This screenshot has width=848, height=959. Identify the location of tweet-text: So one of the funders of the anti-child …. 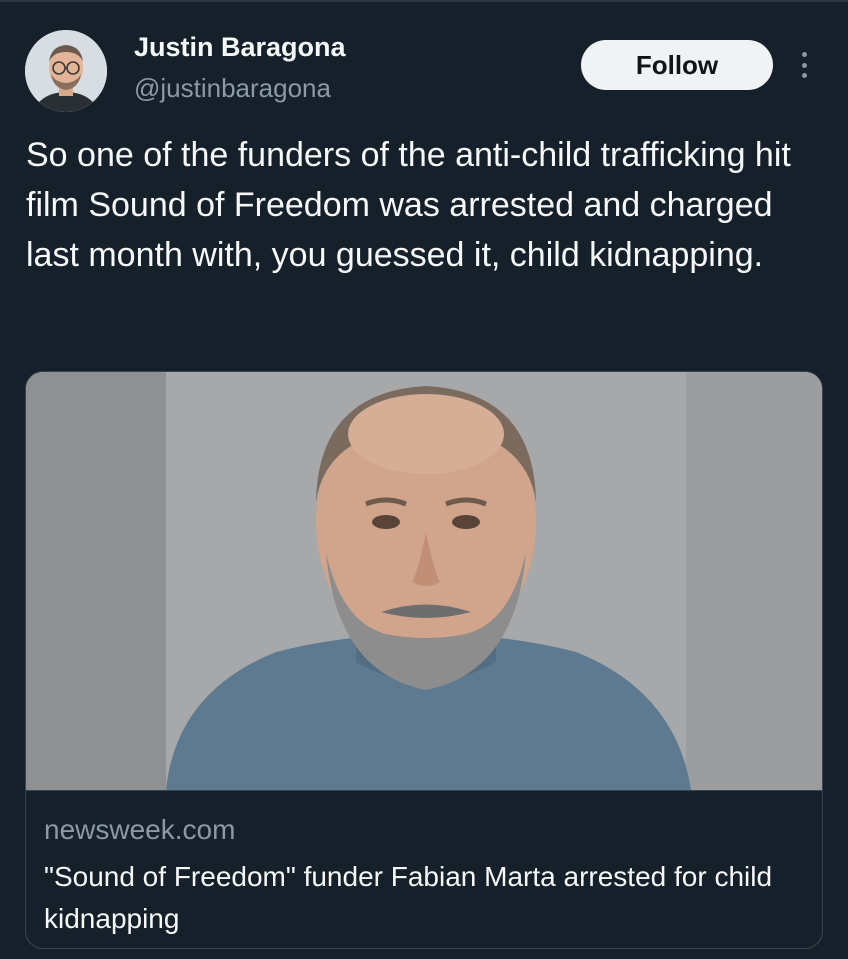
(408, 205).